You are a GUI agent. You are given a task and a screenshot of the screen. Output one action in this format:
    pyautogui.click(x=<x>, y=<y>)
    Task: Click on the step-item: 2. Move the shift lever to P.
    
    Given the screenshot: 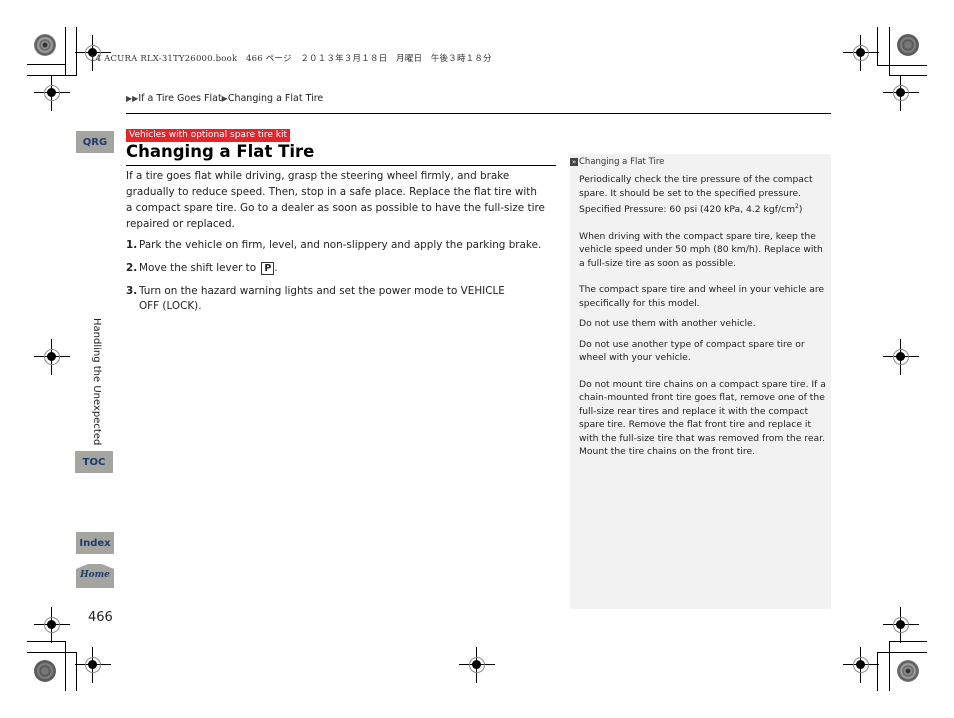 What is the action you would take?
    pyautogui.click(x=341, y=268)
    